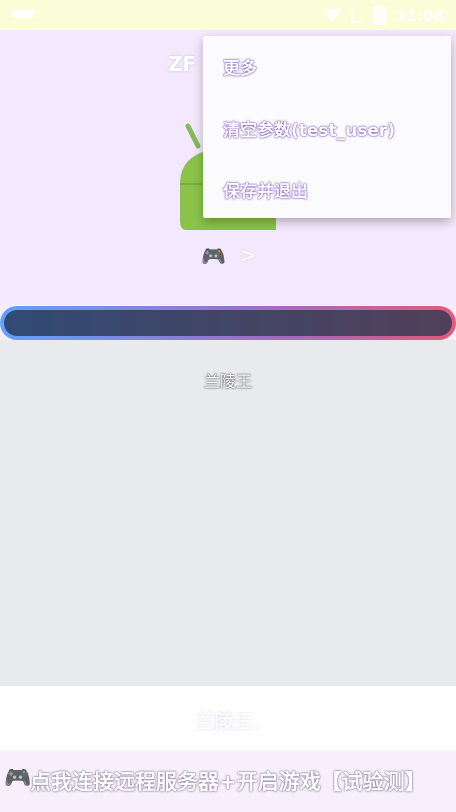  Describe the element at coordinates (357, 15) in the screenshot. I see `signal-icon` at that location.